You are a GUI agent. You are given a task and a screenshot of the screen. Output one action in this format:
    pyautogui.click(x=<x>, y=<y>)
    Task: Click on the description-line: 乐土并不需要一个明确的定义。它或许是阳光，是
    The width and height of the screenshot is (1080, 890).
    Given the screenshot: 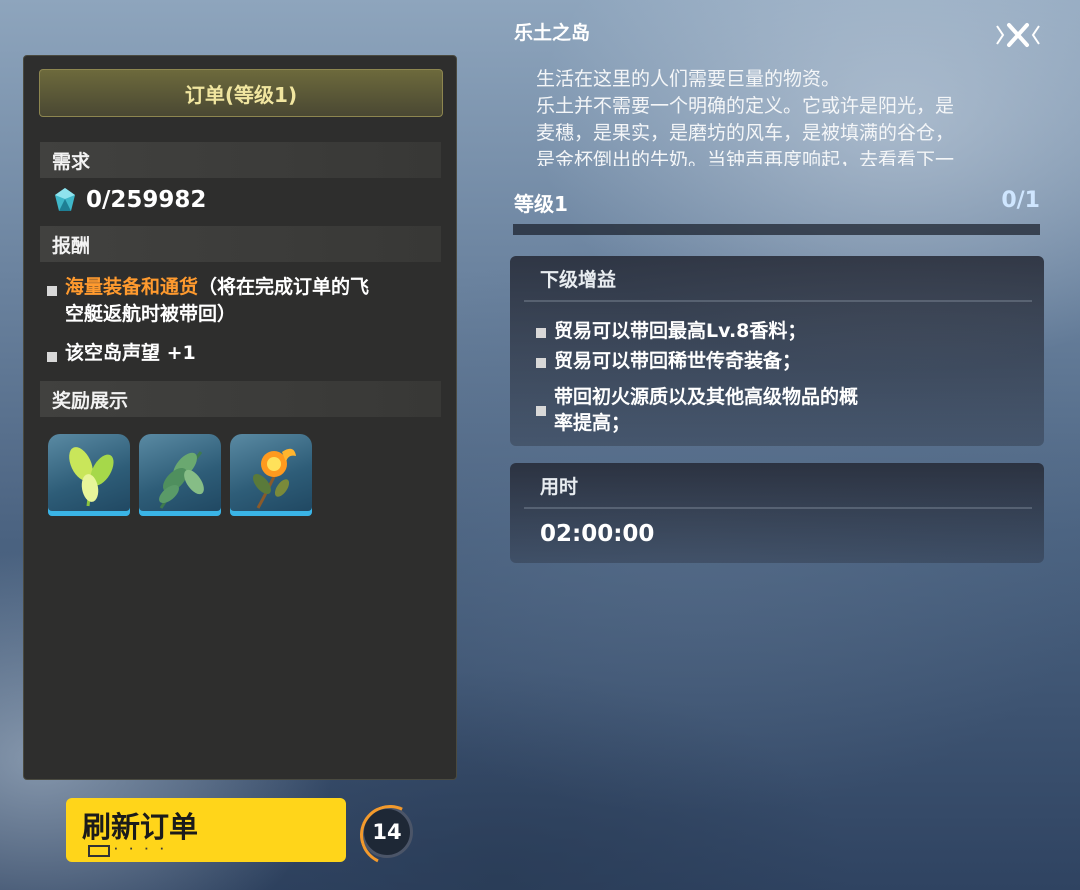 What is the action you would take?
    pyautogui.click(x=745, y=106)
    